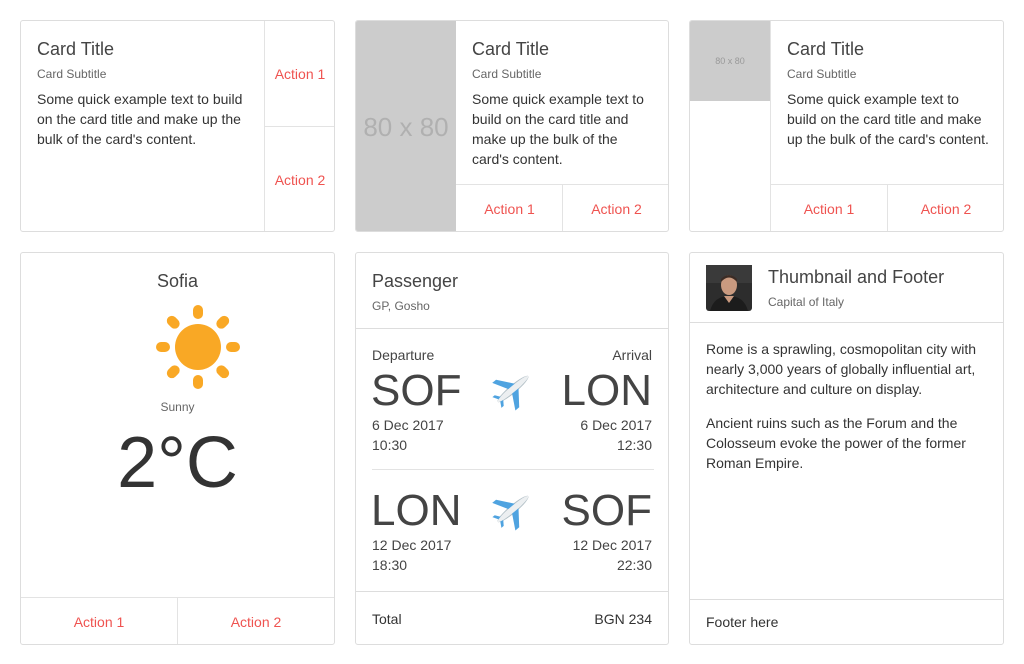  I want to click on weather-condition: Sunny, so click(177, 407).